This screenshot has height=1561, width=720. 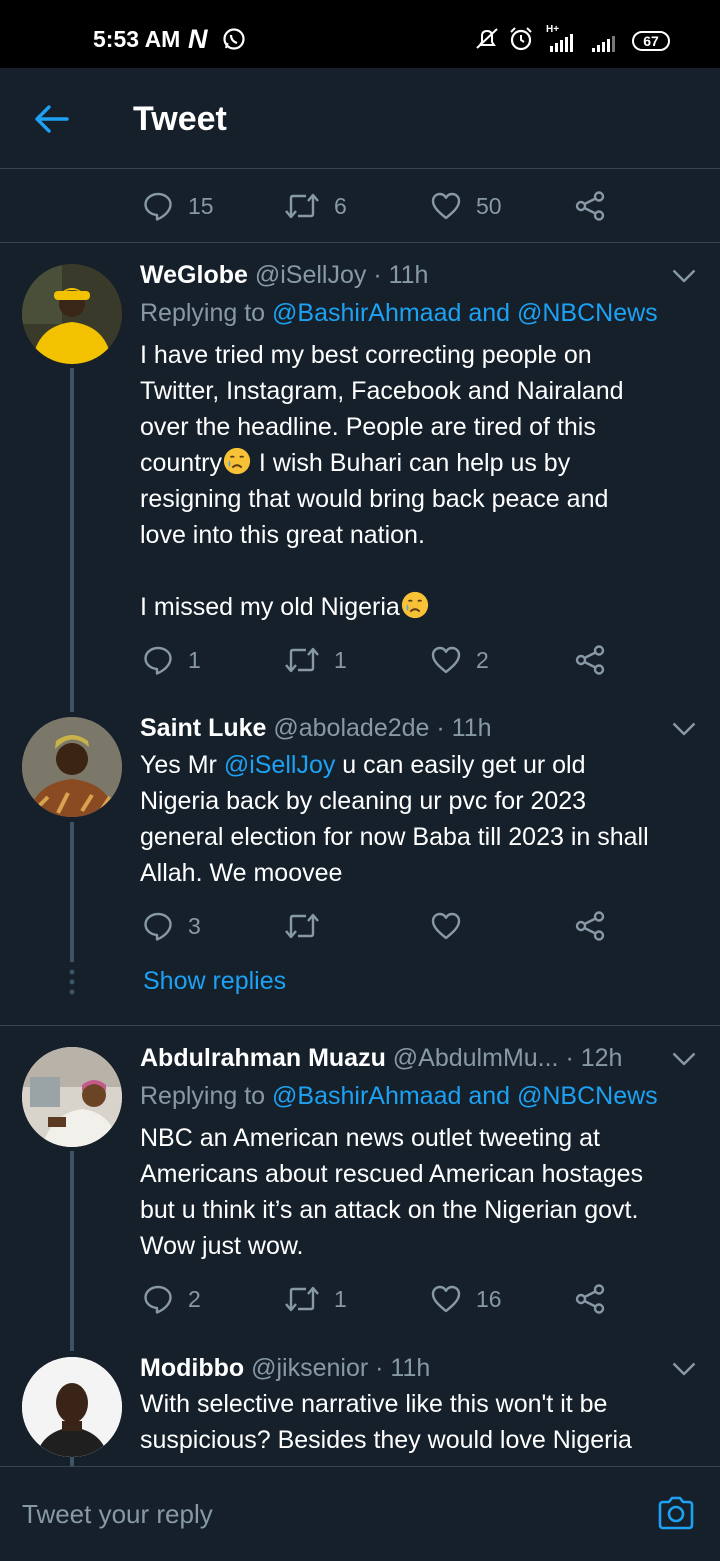 I want to click on netflix-icon: N, so click(x=198, y=39).